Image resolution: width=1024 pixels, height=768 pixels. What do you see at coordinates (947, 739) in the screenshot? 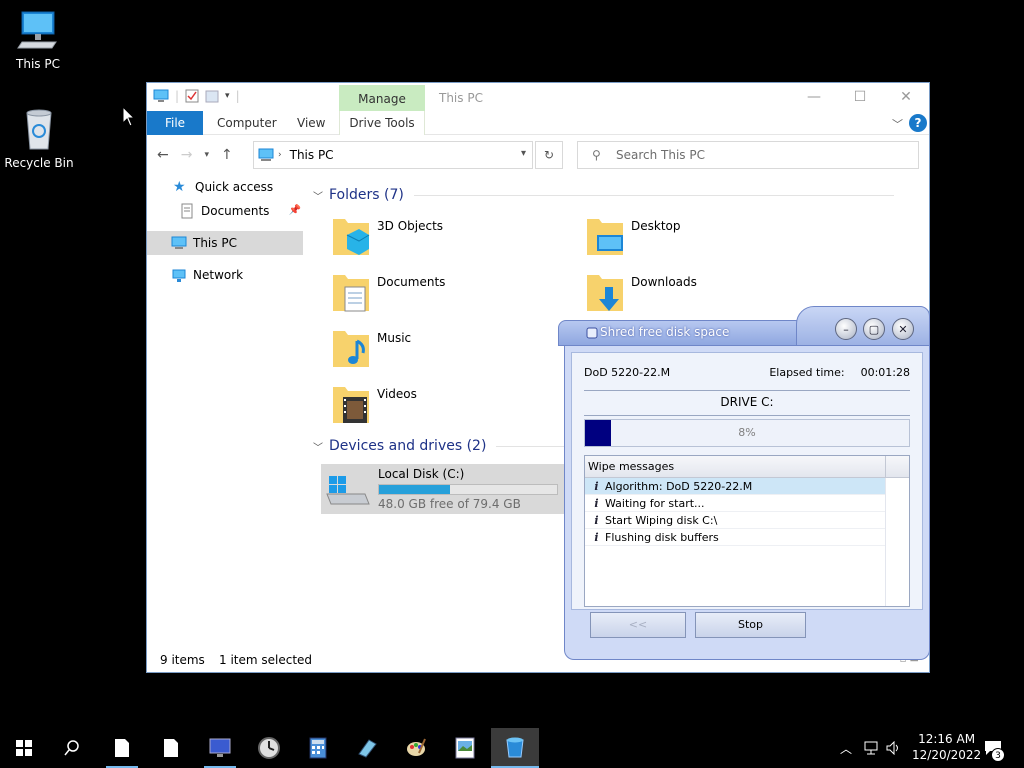
I see `clock-time: 12:16 AM` at bounding box center [947, 739].